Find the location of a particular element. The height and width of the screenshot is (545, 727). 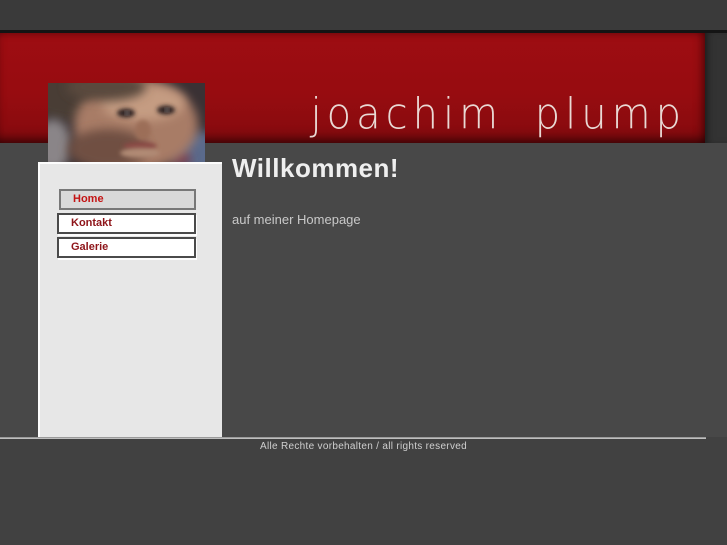

banner-right-gap is located at coordinates (716, 88).